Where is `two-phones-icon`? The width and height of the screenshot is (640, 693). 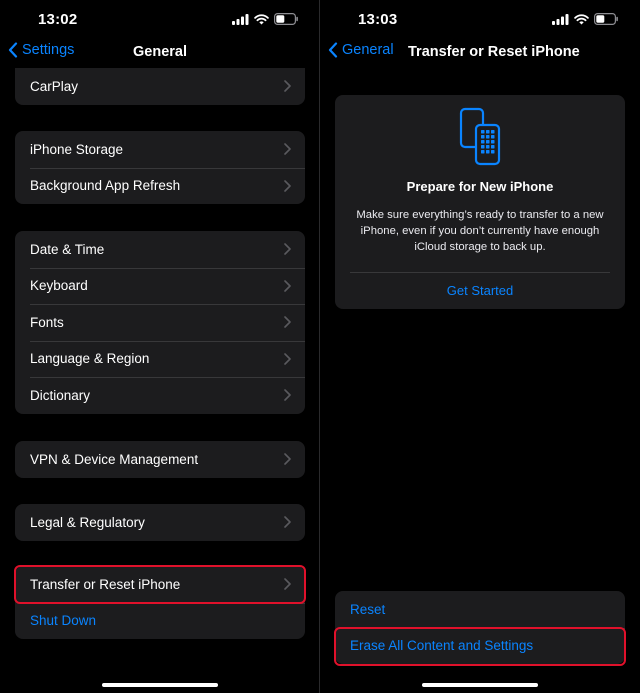
two-phones-icon is located at coordinates (480, 136).